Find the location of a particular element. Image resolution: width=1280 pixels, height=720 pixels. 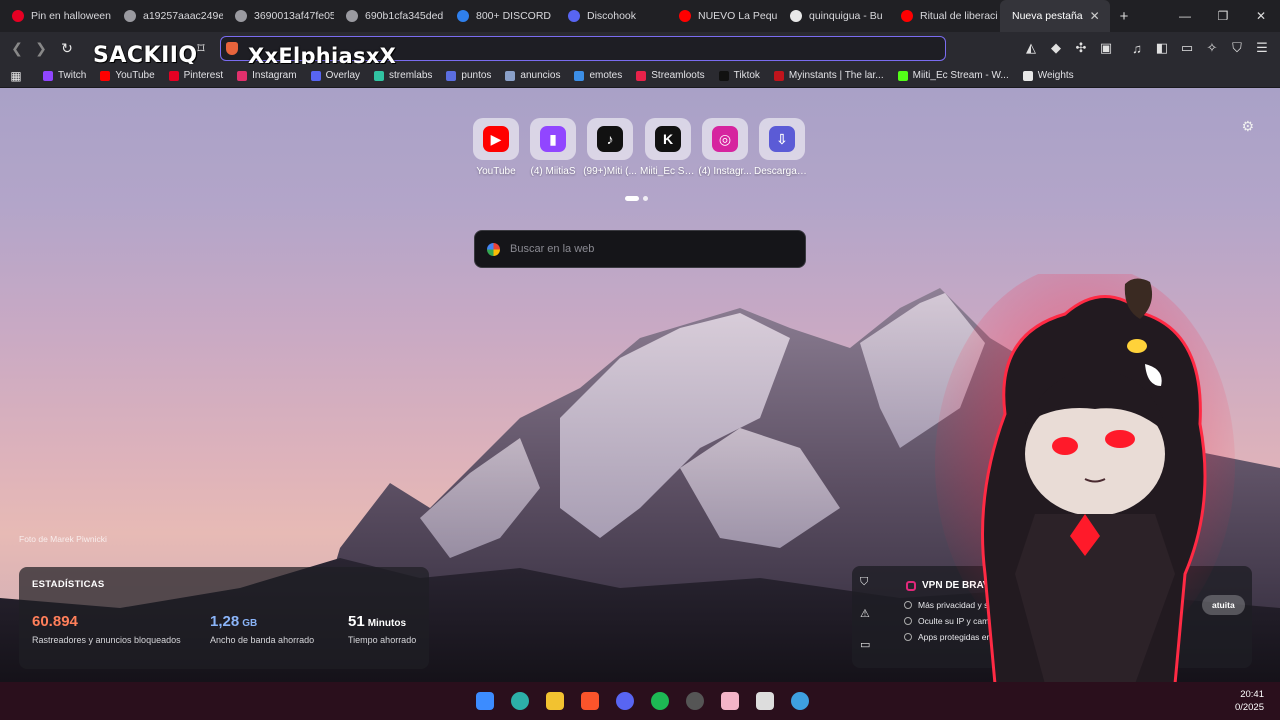

screenshot-icon: ▣ is located at coordinates (1106, 48).